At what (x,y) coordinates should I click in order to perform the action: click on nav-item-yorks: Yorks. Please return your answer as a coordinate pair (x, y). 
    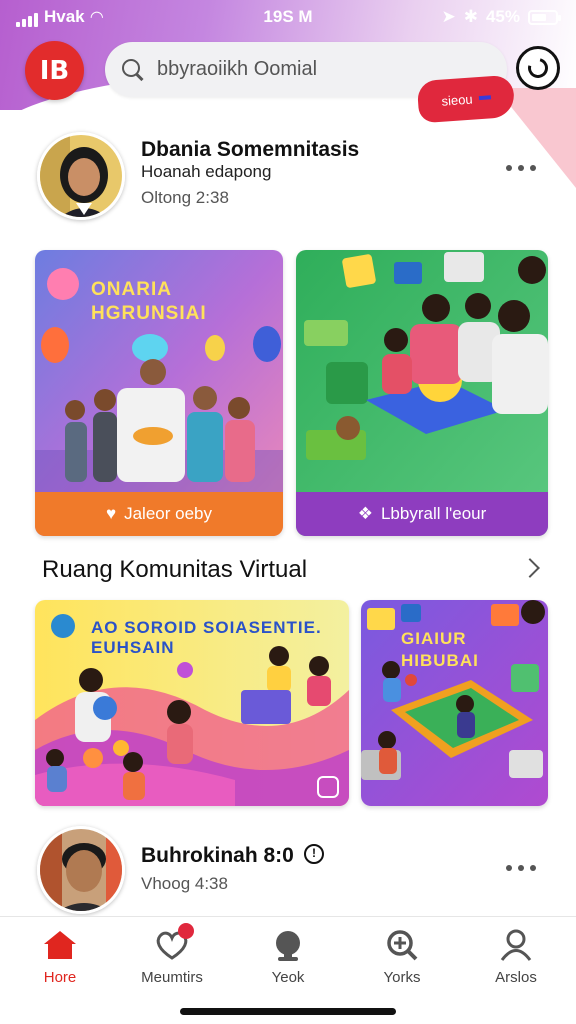
    Looking at the image, I should click on (402, 959).